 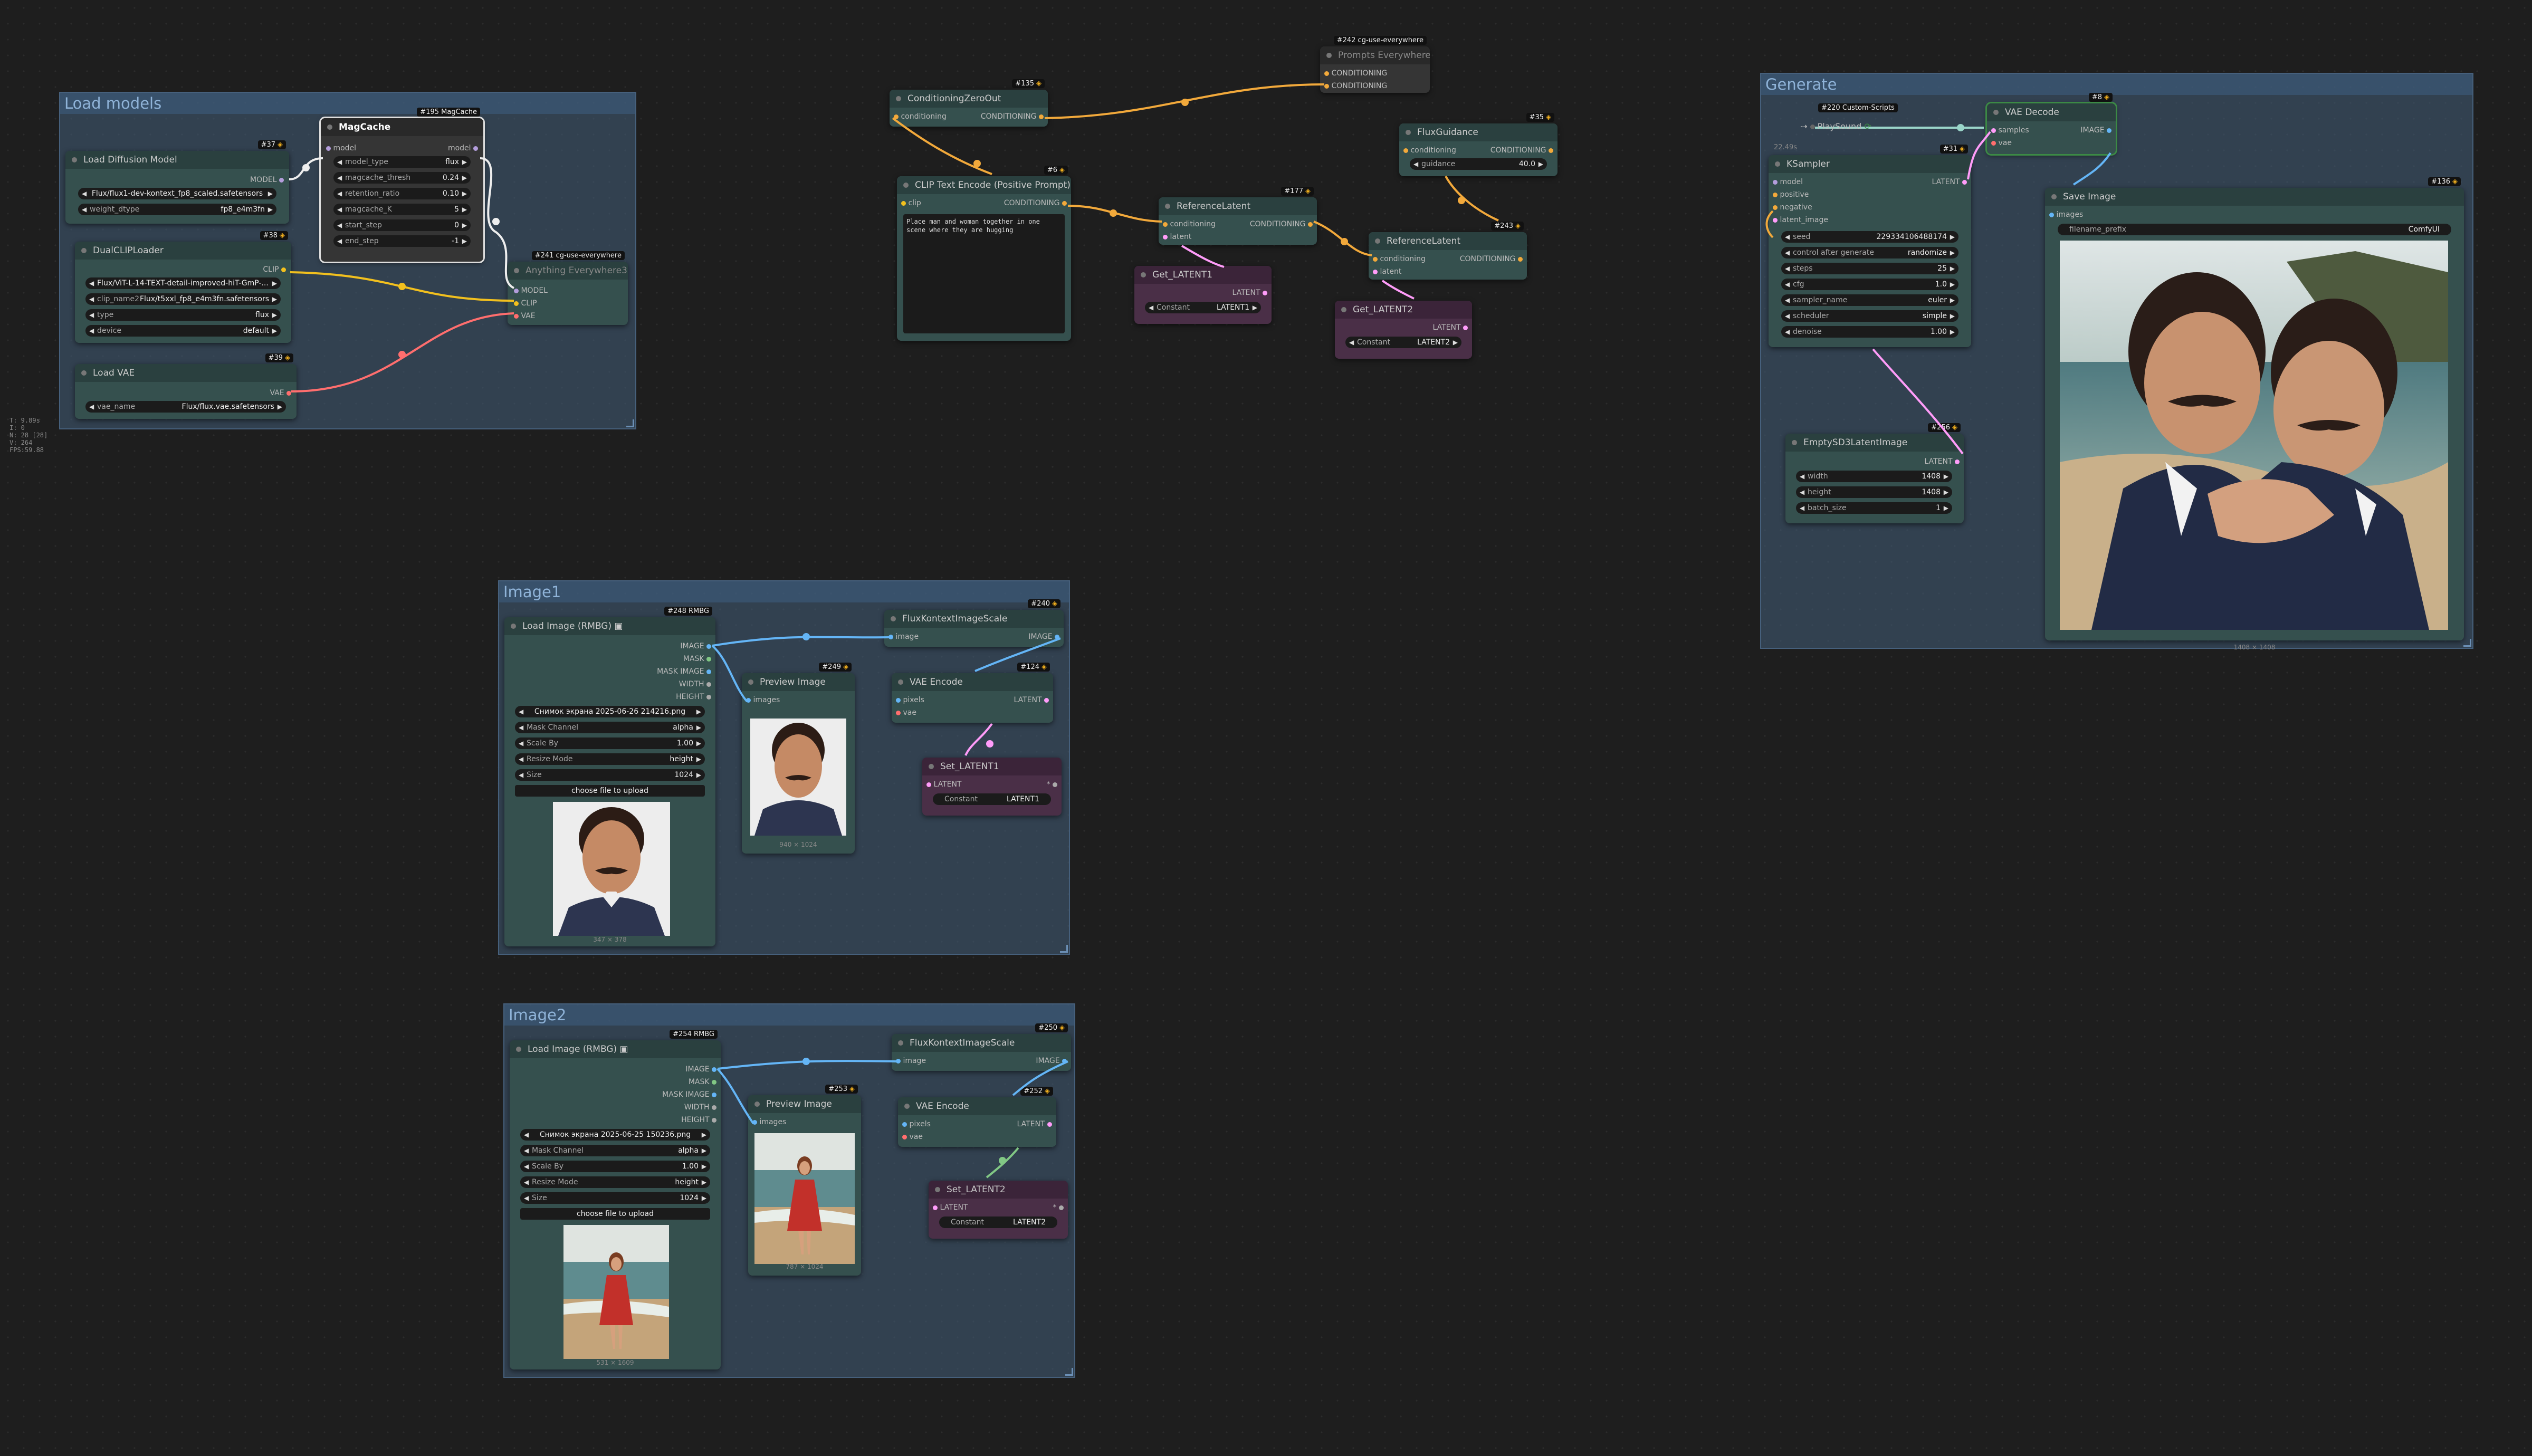 I want to click on input-image: image, so click(x=911, y=1061).